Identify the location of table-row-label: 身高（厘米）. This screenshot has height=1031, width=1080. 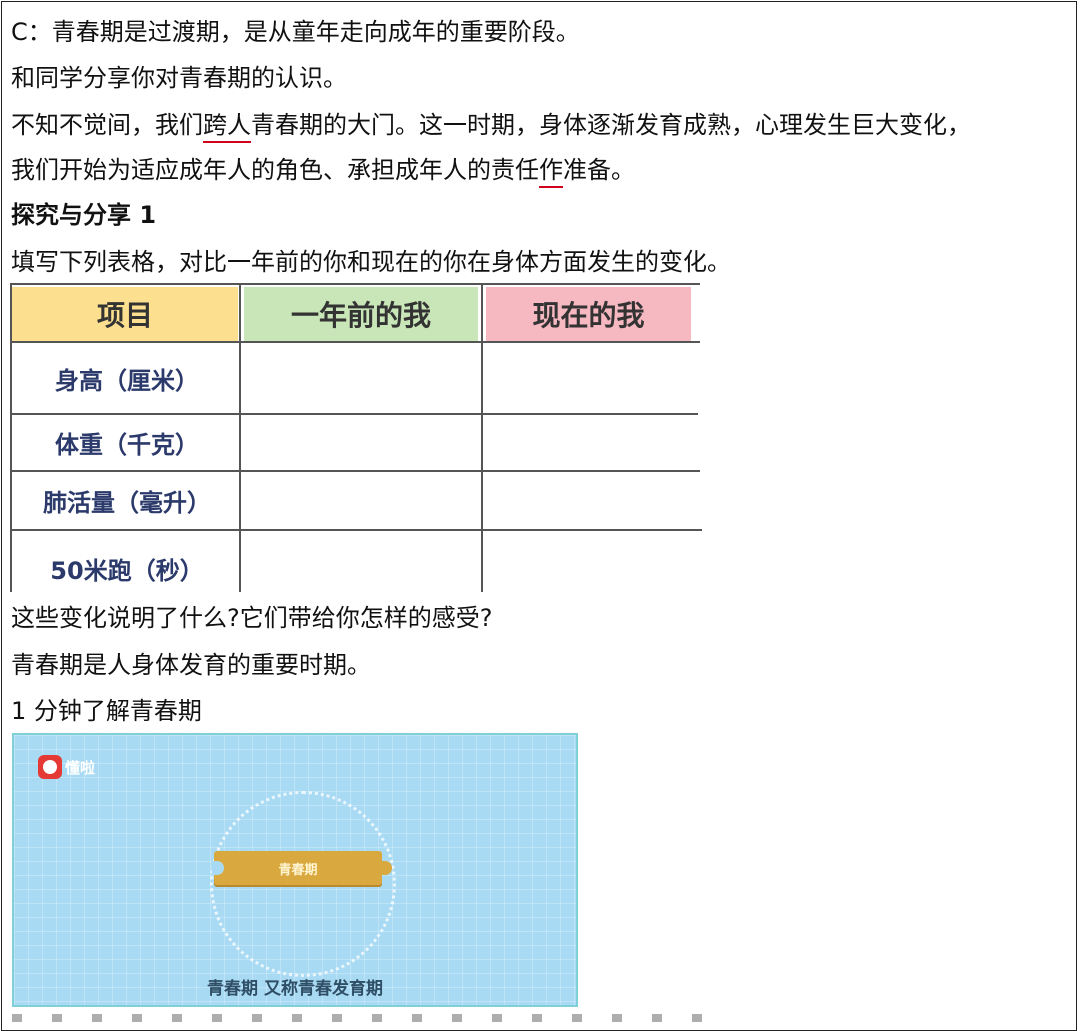
(127, 380).